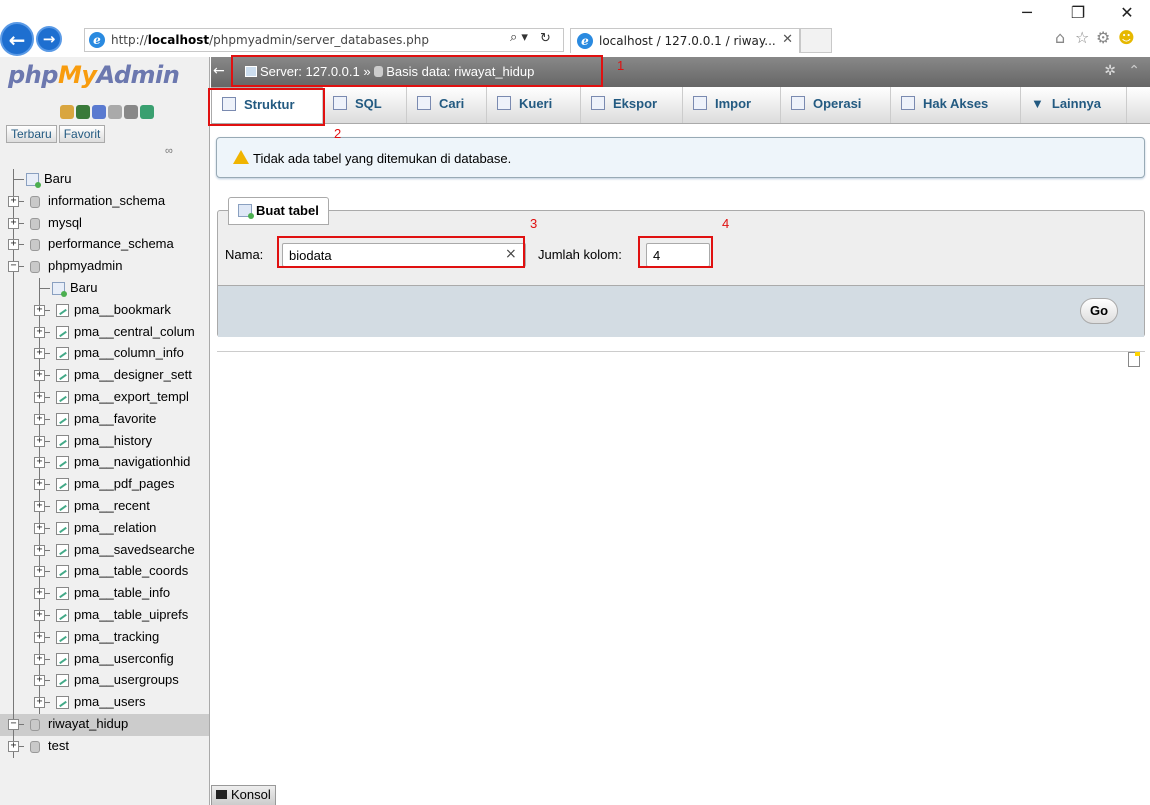 Image resolution: width=1150 pixels, height=805 pixels. I want to click on tree-table-item: + pma__table_uiprefs, so click(104, 615).